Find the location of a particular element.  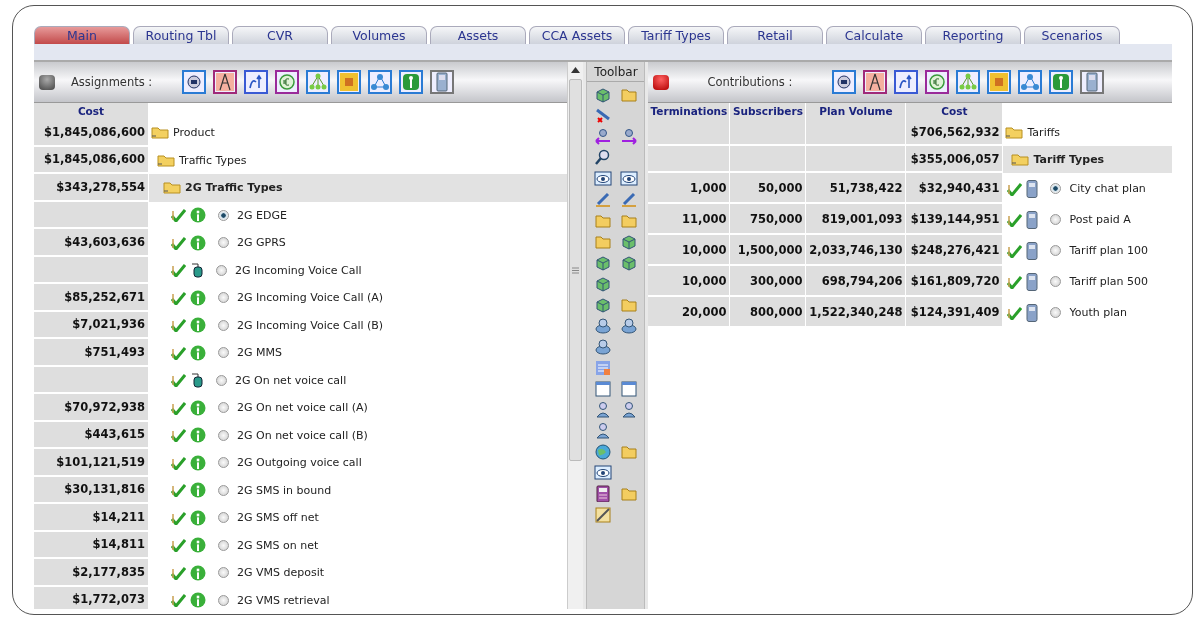

calculator-icon is located at coordinates (602, 493).